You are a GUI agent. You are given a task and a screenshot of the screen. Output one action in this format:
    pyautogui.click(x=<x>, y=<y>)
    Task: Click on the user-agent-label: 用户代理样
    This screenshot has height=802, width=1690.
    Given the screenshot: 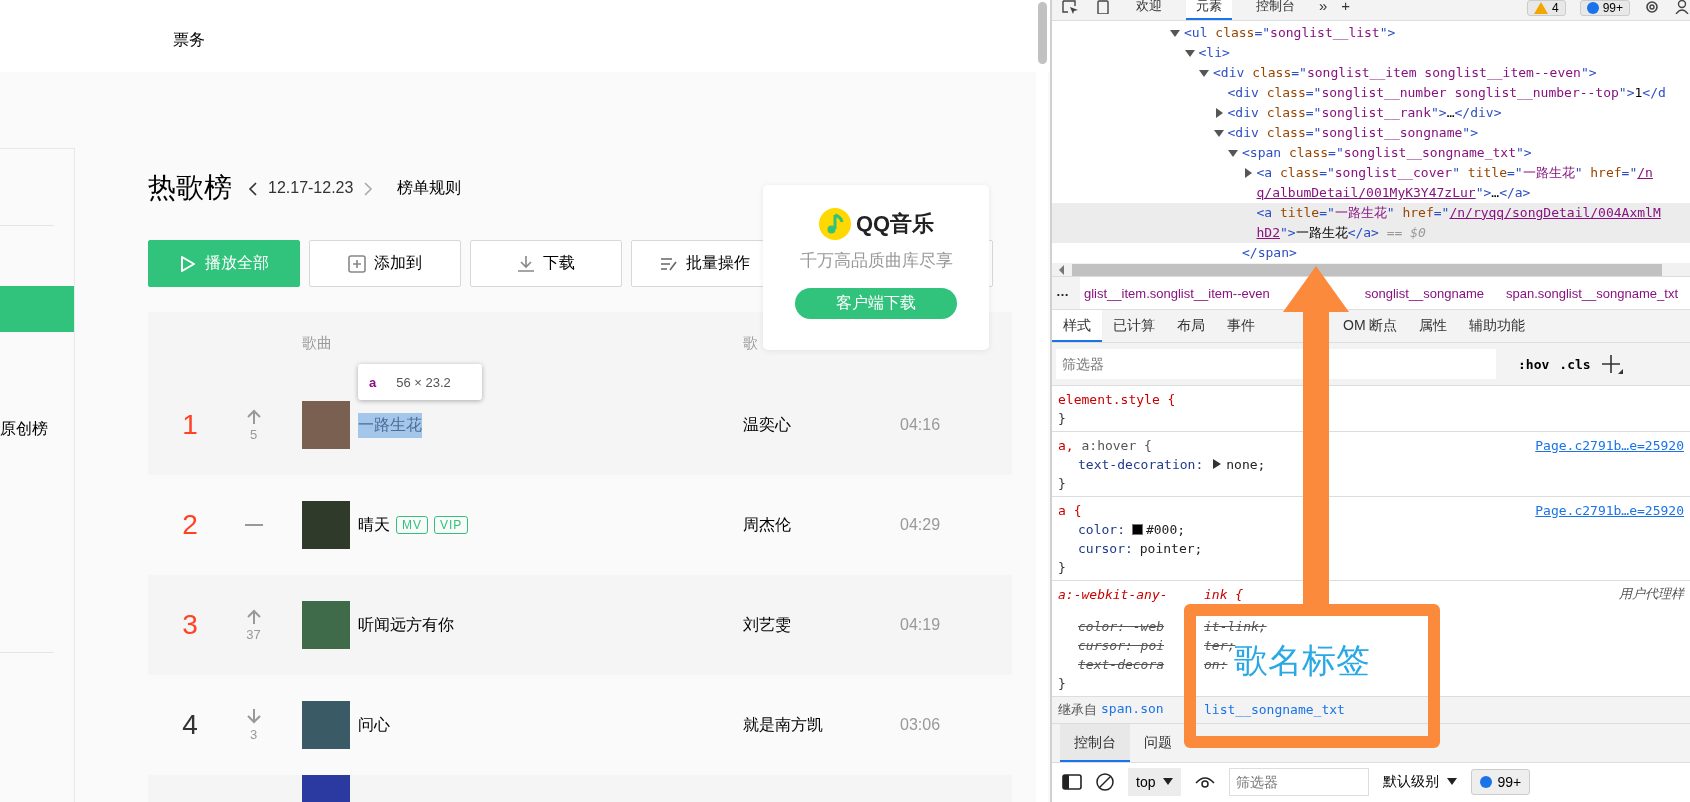 What is the action you would take?
    pyautogui.click(x=1651, y=594)
    